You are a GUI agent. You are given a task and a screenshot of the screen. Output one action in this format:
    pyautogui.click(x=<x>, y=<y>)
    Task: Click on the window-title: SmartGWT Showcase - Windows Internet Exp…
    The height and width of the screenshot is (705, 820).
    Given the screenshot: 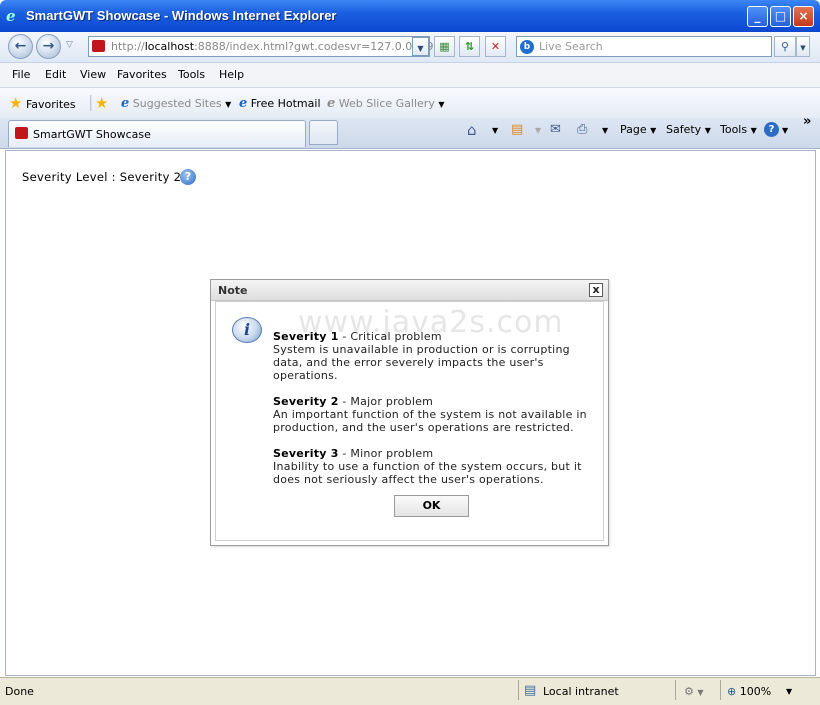 What is the action you would take?
    pyautogui.click(x=181, y=15)
    